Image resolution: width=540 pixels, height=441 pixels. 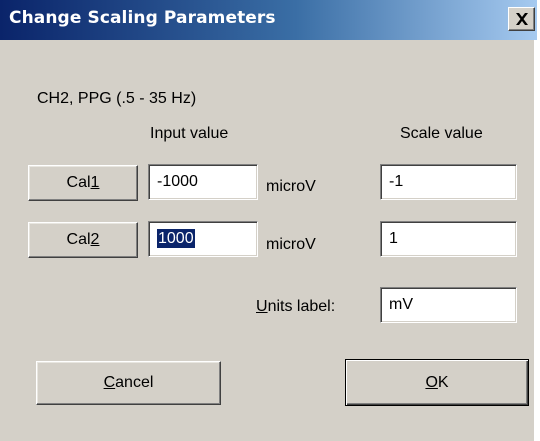 I want to click on cal1-input-field: -1000, so click(x=203, y=182).